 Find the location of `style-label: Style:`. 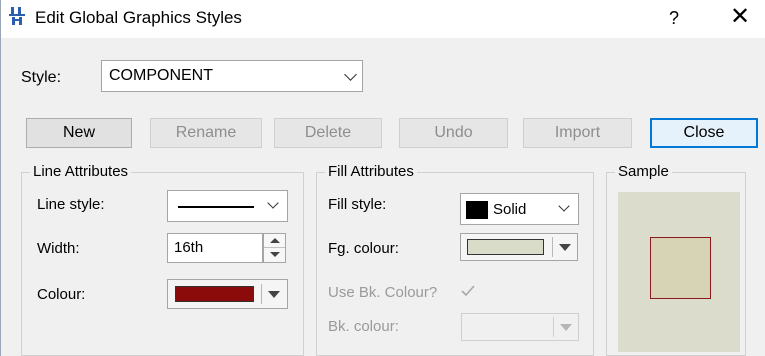

style-label: Style: is located at coordinates (41, 78).